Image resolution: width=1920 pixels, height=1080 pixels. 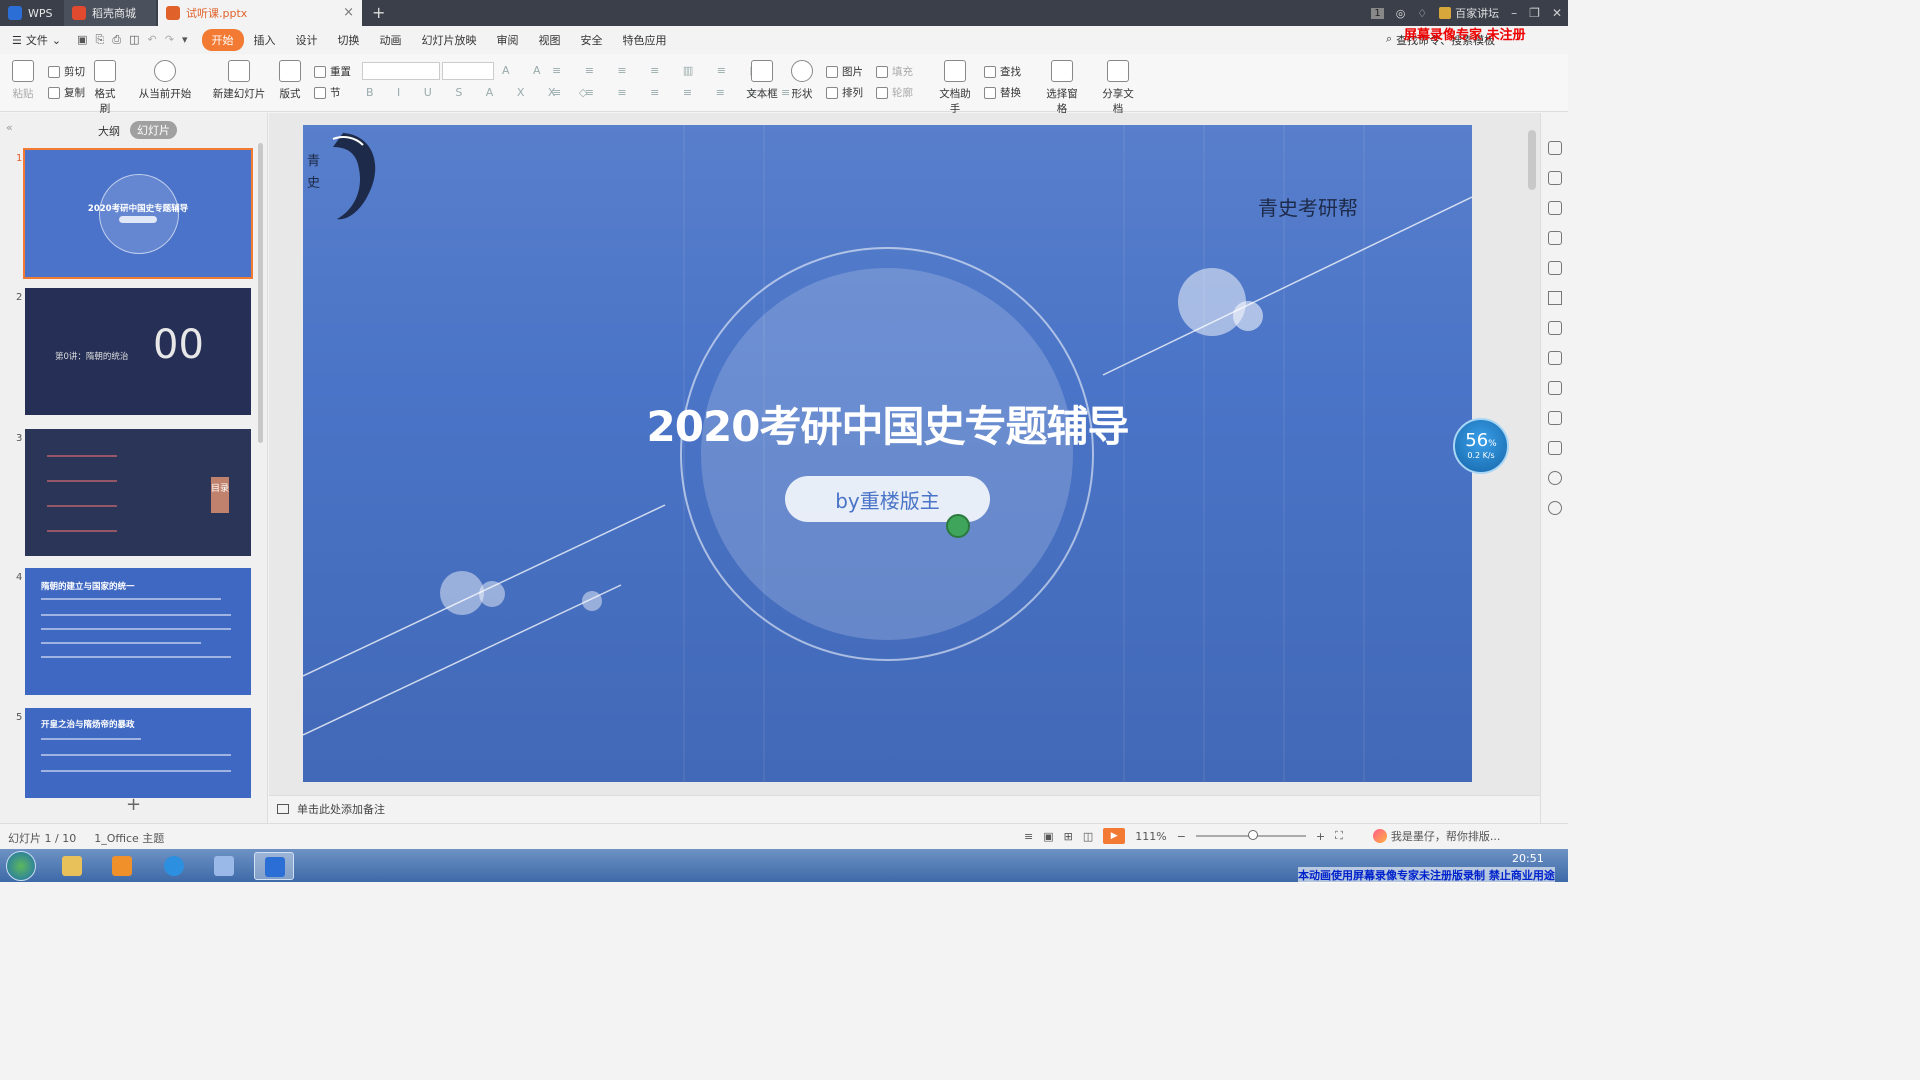 What do you see at coordinates (138, 631) in the screenshot?
I see `slide-thumbnail-4: 隋朝的建立与国家的统一` at bounding box center [138, 631].